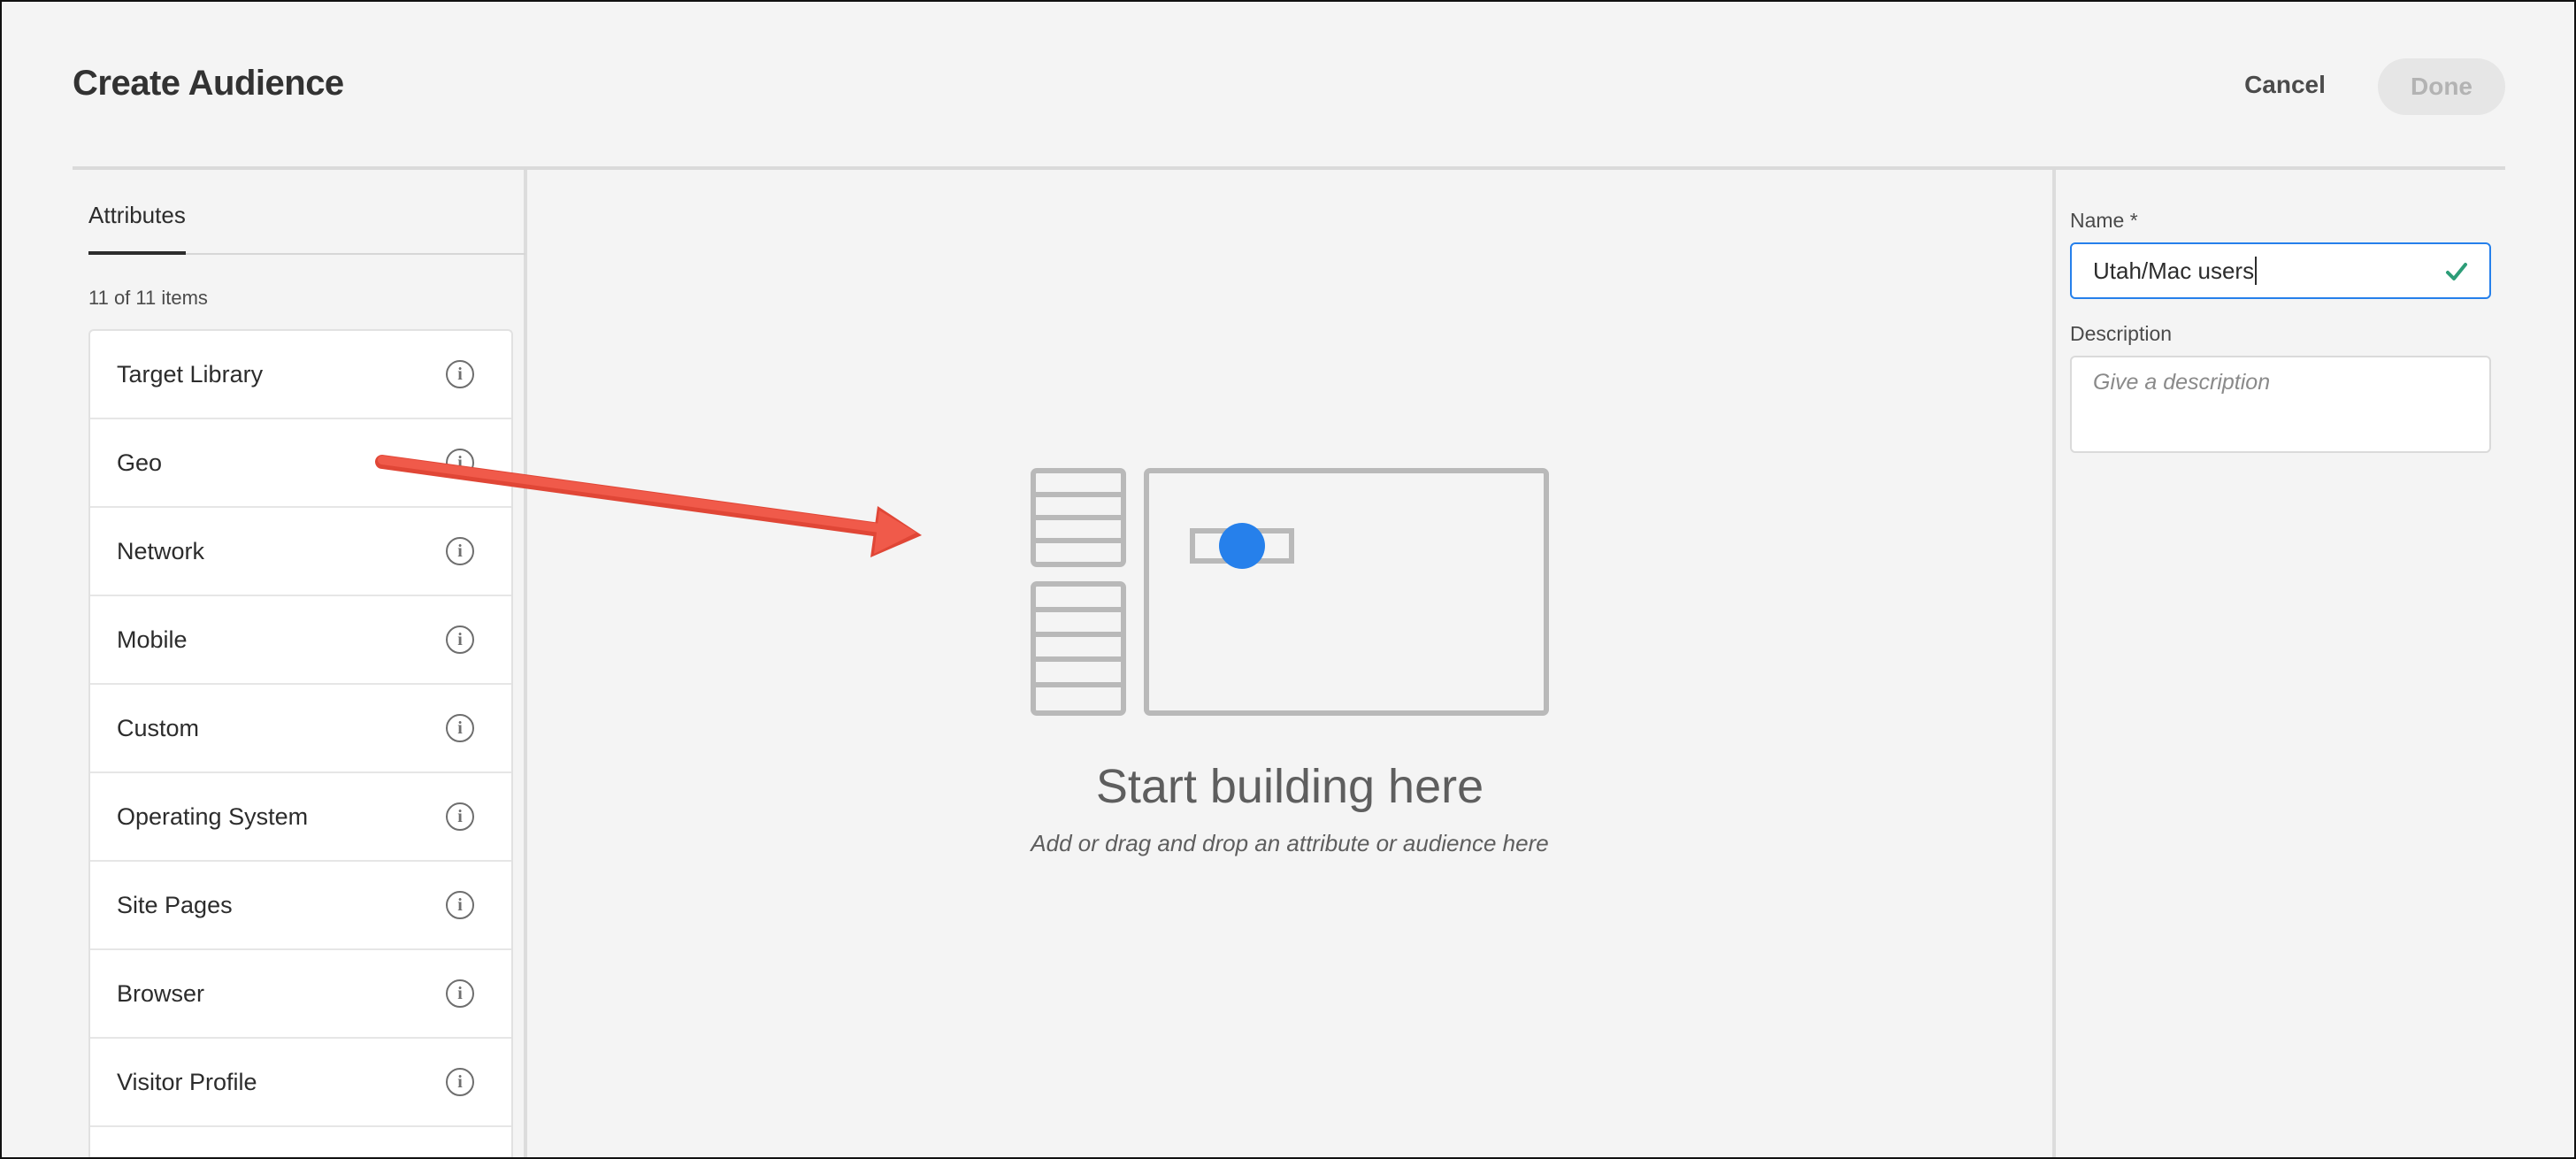 This screenshot has width=2576, height=1159. Describe the element at coordinates (300, 906) in the screenshot. I see `list-item-site-pages: Site Pages i` at that location.